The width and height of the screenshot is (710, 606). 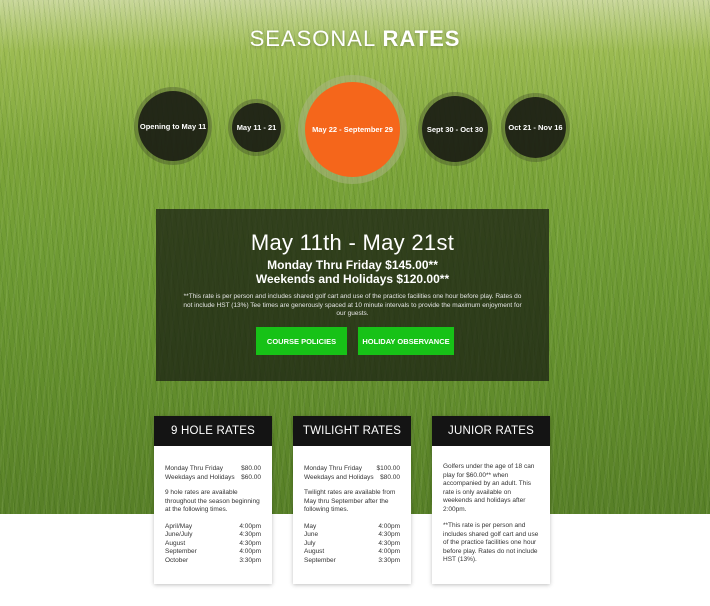 What do you see at coordinates (352, 534) in the screenshot?
I see `time-row: June 4:30pm` at bounding box center [352, 534].